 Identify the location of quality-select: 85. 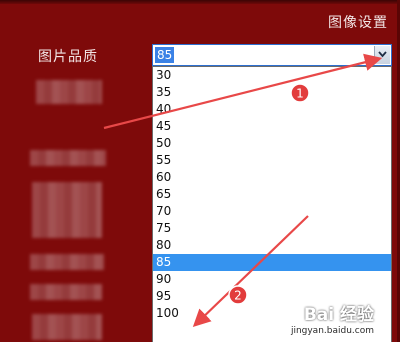
(272, 55).